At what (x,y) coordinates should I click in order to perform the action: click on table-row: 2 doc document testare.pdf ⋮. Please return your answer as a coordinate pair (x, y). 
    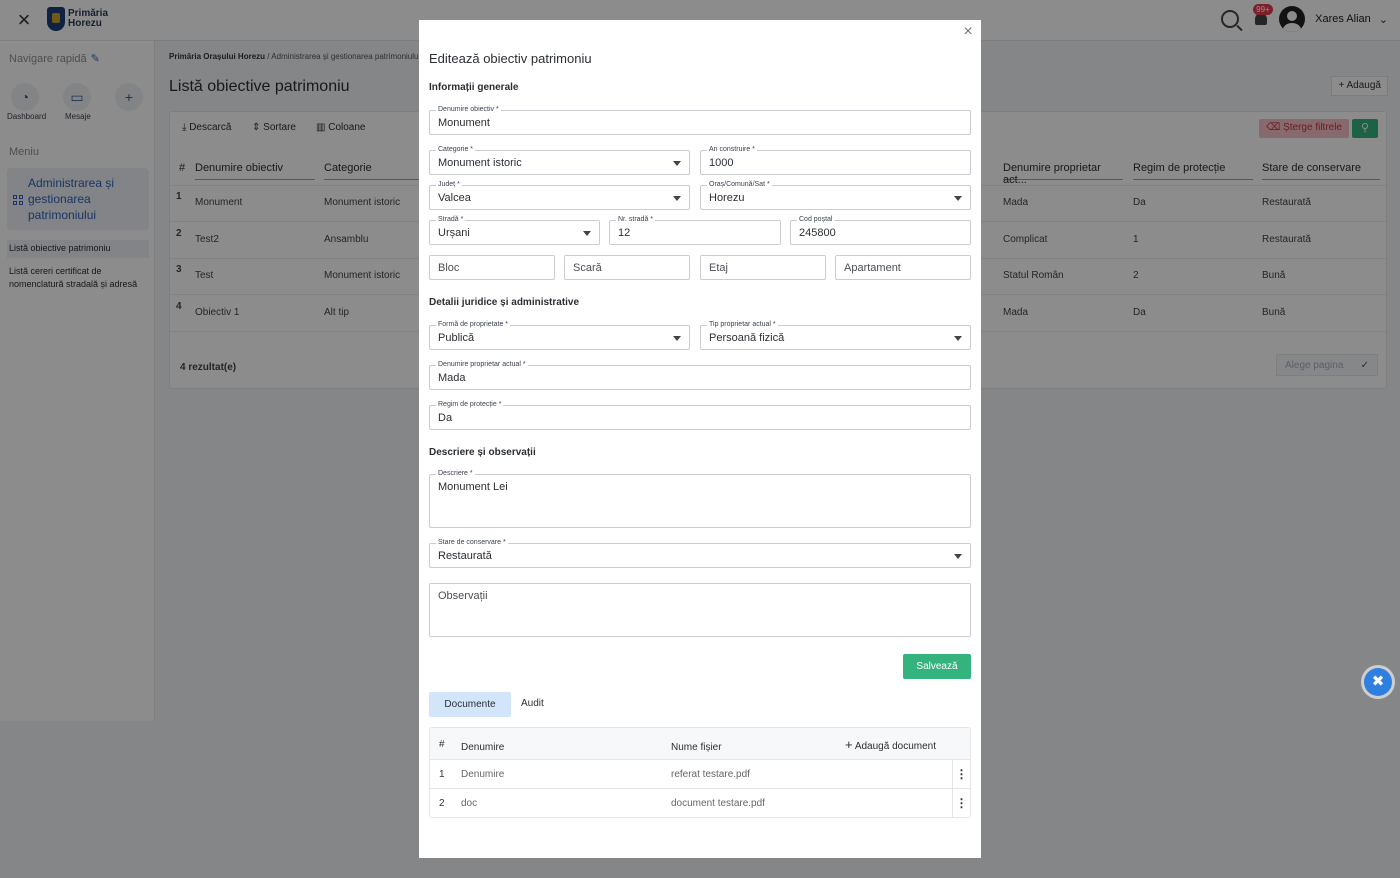
    Looking at the image, I should click on (700, 803).